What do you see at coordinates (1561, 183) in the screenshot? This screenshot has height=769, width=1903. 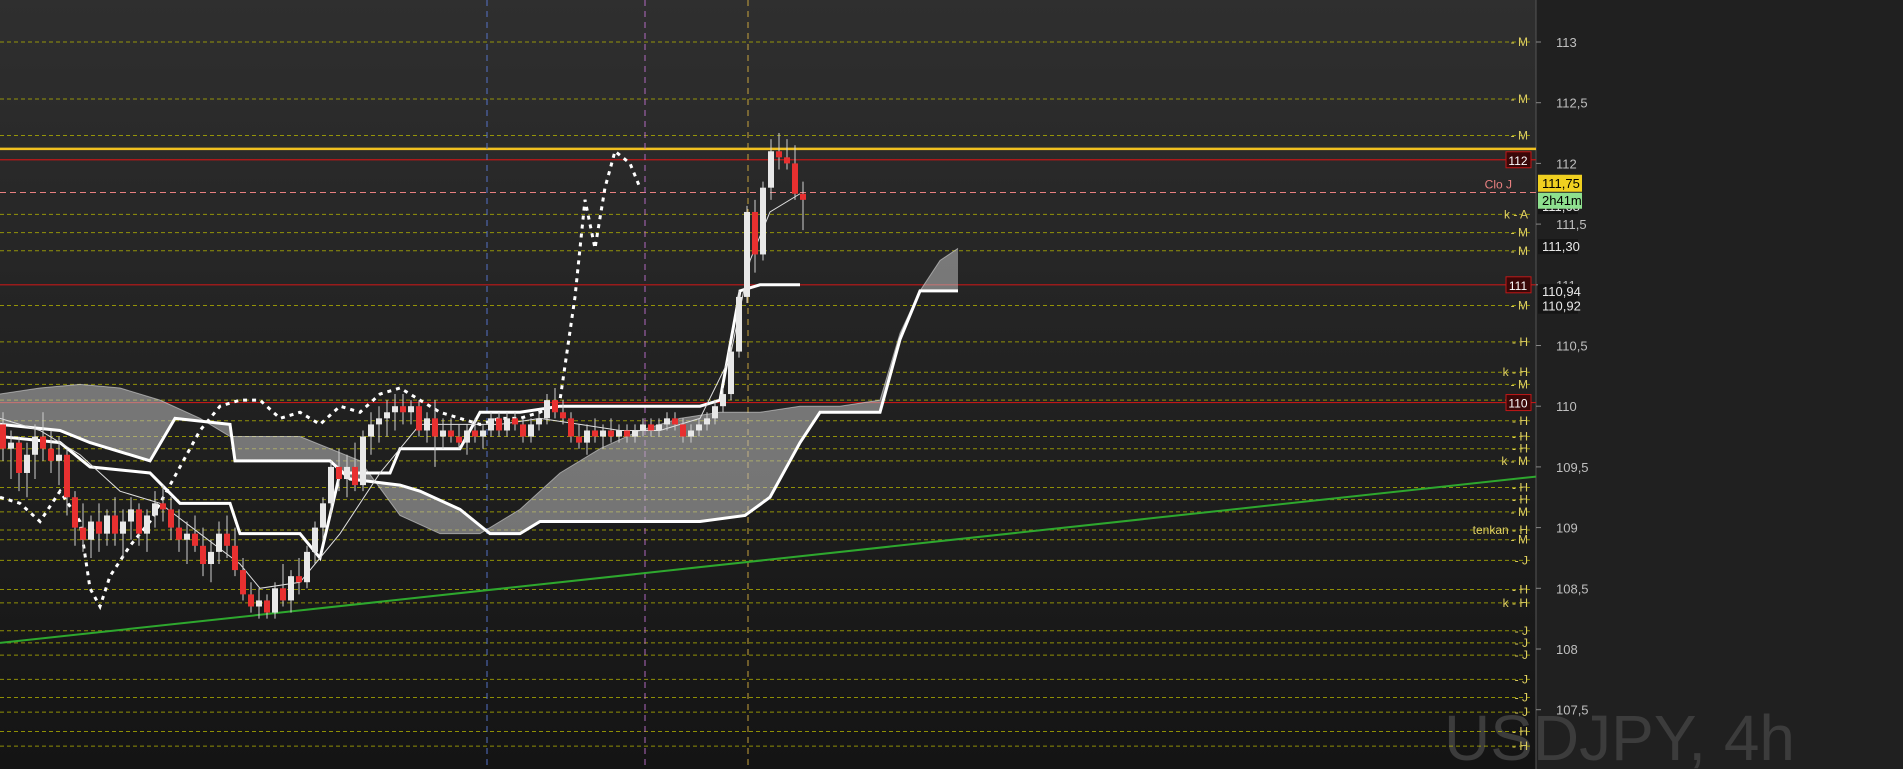 I see `current-price-label: 111,75` at bounding box center [1561, 183].